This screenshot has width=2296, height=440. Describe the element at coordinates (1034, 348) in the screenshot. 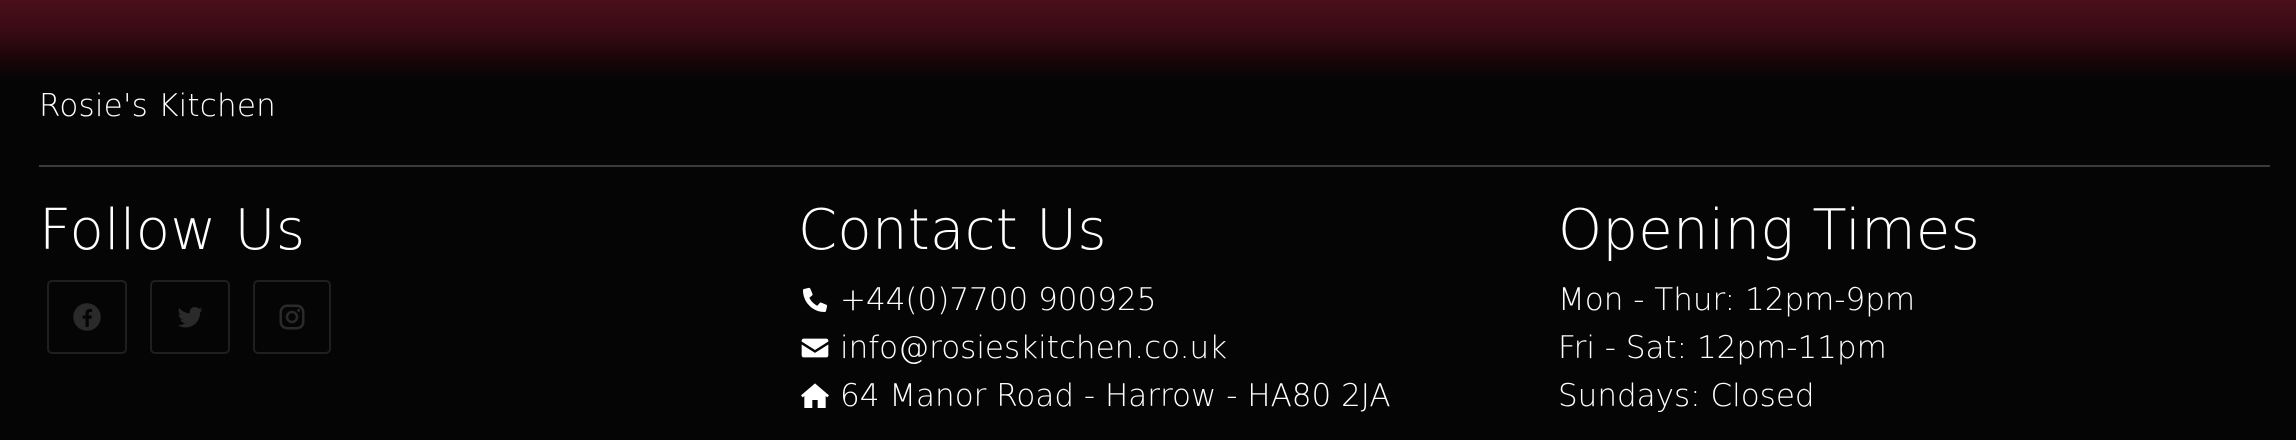

I see `email-address: info@rosieskitchen.co.uk` at that location.